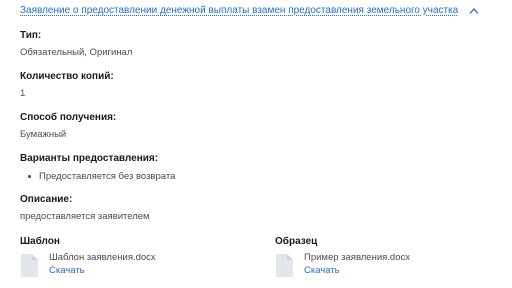 The image size is (512, 288). What do you see at coordinates (31, 35) in the screenshot?
I see `type-label: Тип:` at bounding box center [31, 35].